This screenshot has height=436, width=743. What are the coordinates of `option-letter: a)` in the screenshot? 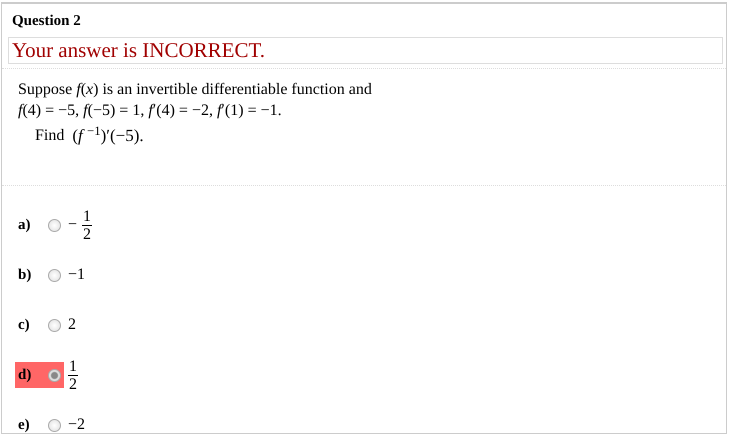 It's located at (25, 225).